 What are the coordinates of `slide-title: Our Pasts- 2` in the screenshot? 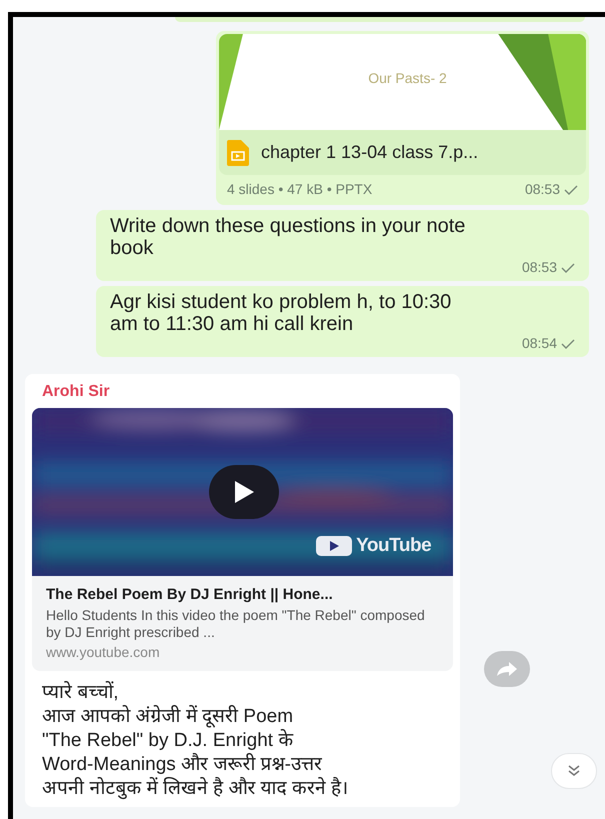 It's located at (407, 78).